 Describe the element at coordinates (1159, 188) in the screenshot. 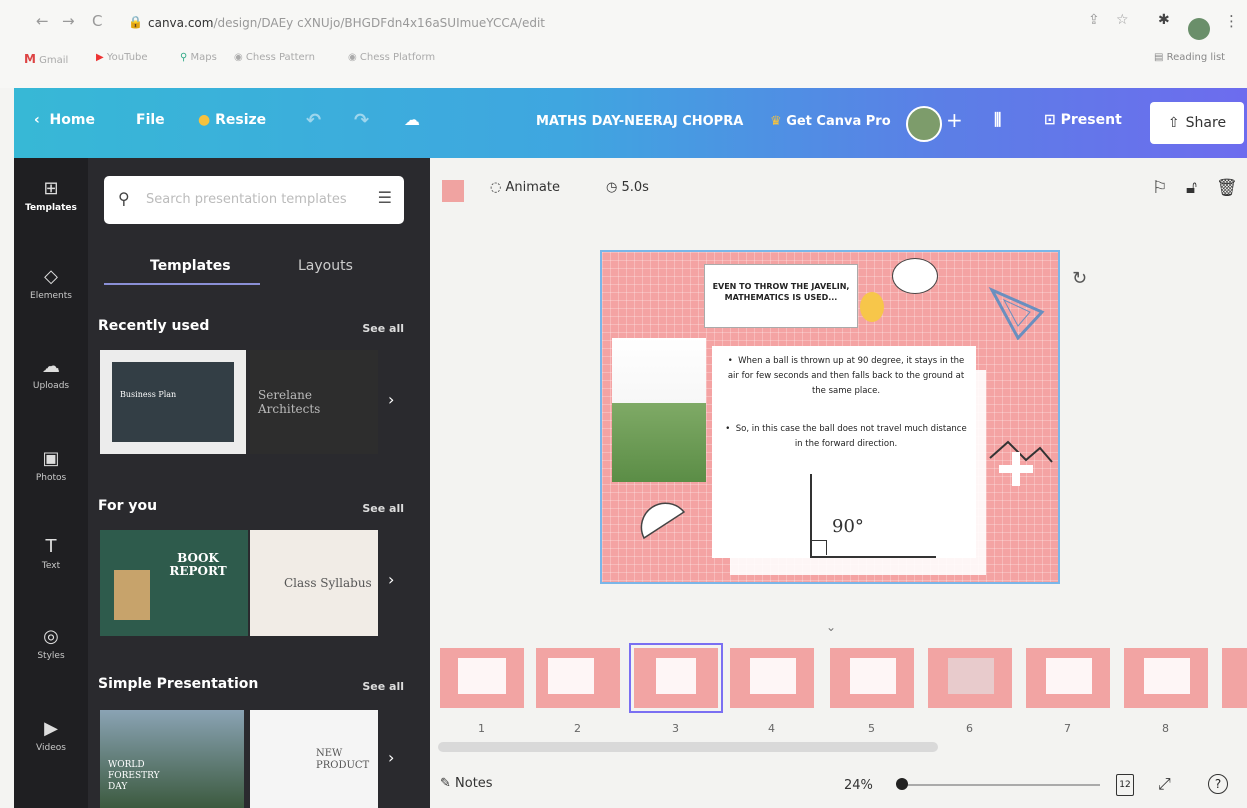

I see `paint-roller-icon: ⚐` at that location.